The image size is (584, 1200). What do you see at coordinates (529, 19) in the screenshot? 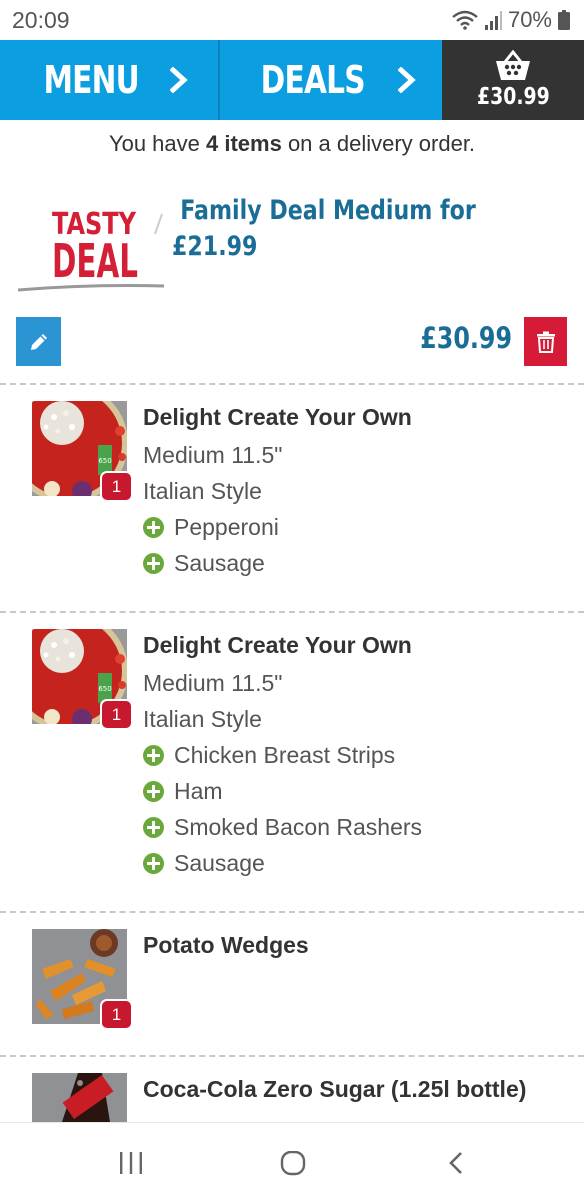
I see `battery-percent: 70%` at bounding box center [529, 19].